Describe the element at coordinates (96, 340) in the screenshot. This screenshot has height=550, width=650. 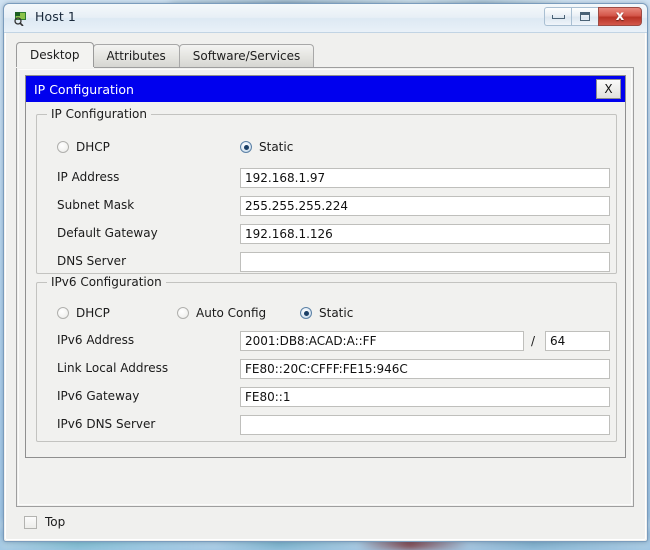
I see `ipv6-address-label: IPv6 Address` at that location.